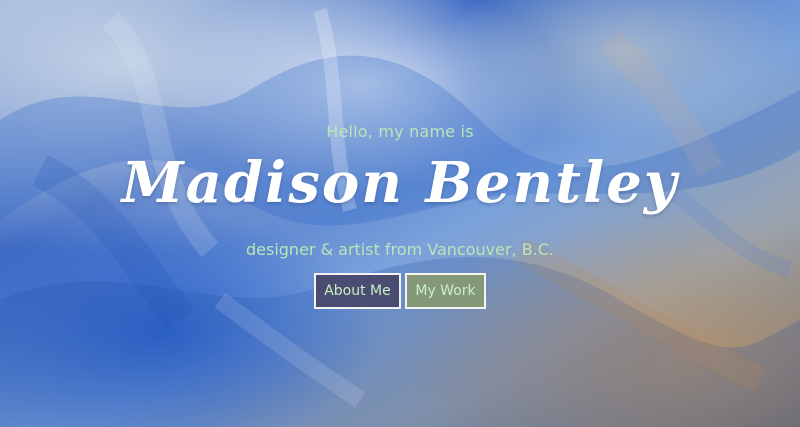 This screenshot has height=427, width=800. Describe the element at coordinates (400, 183) in the screenshot. I see `hero-name: Madison Bentley` at that location.